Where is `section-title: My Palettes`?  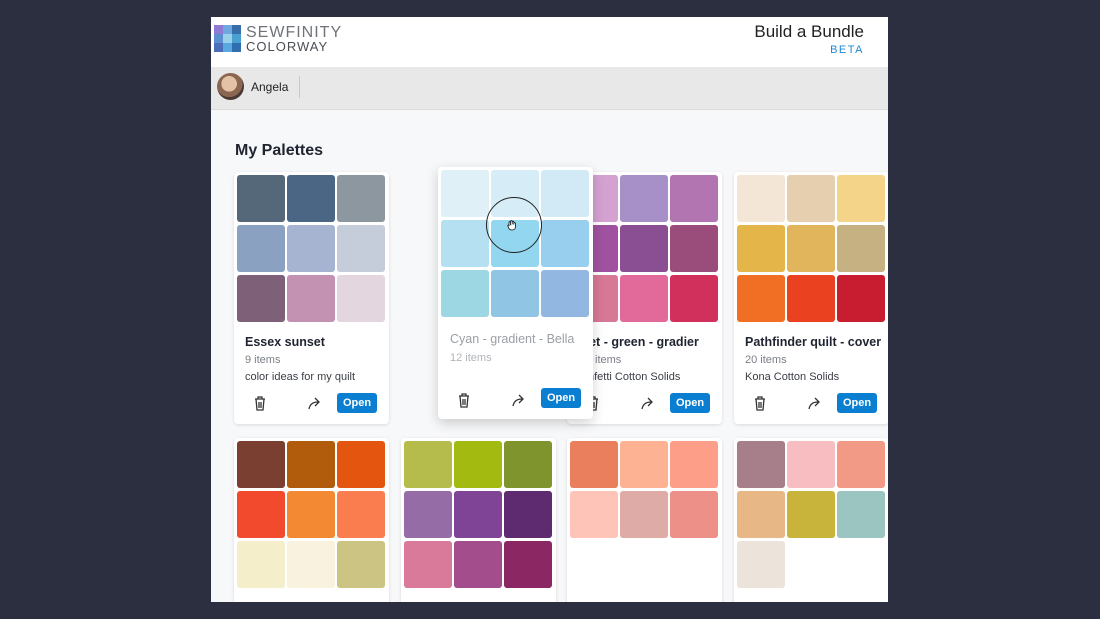
section-title: My Palettes is located at coordinates (279, 150).